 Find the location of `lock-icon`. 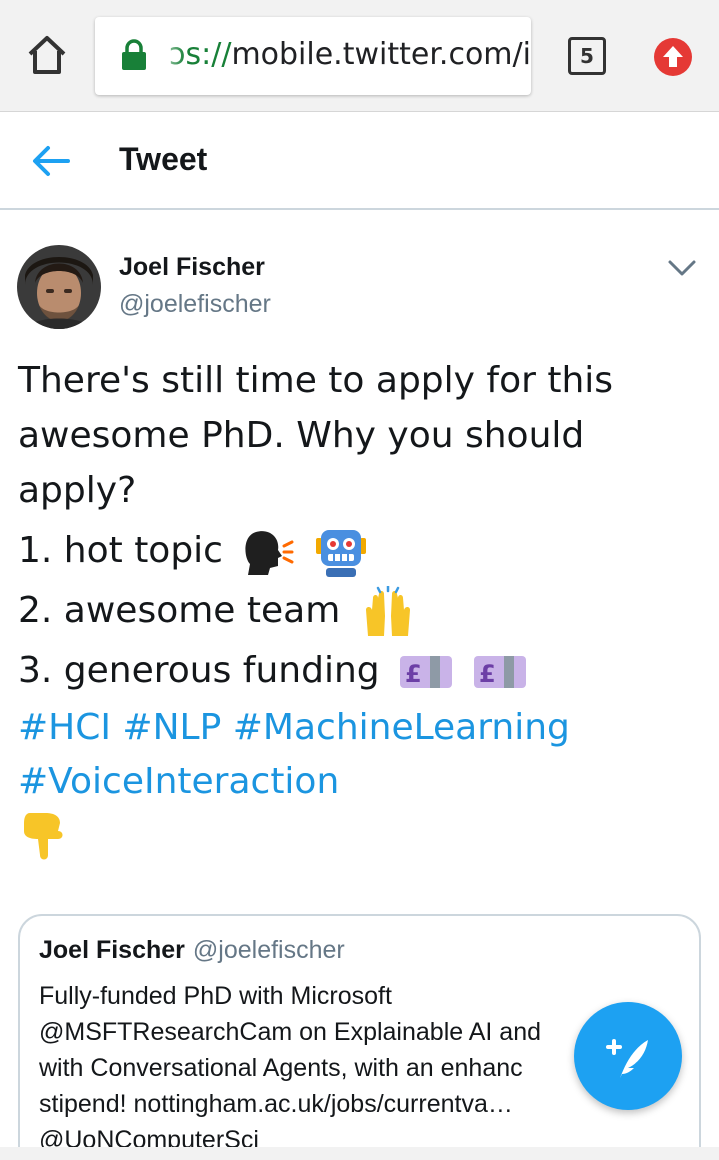

lock-icon is located at coordinates (134, 54).